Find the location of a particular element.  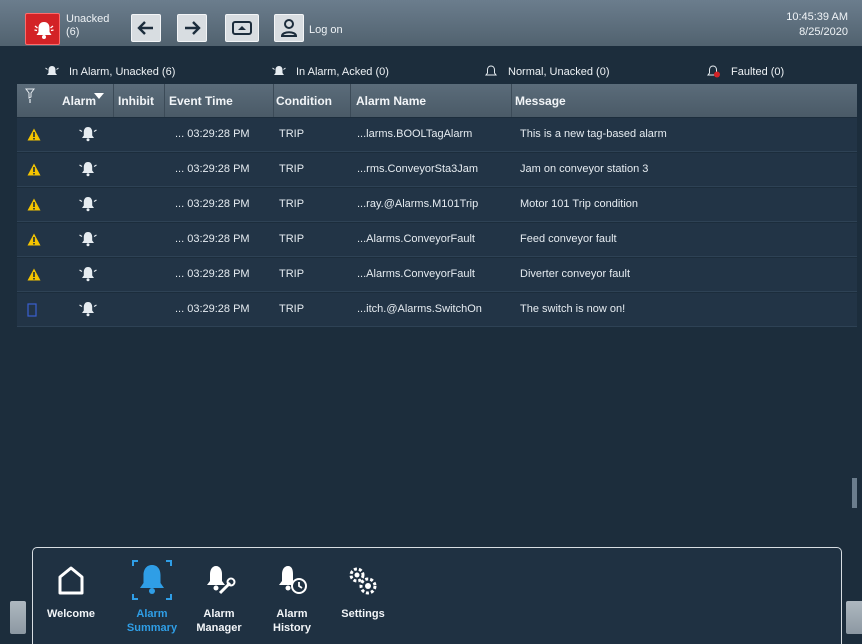

nav-scroll-right-button is located at coordinates (854, 617).